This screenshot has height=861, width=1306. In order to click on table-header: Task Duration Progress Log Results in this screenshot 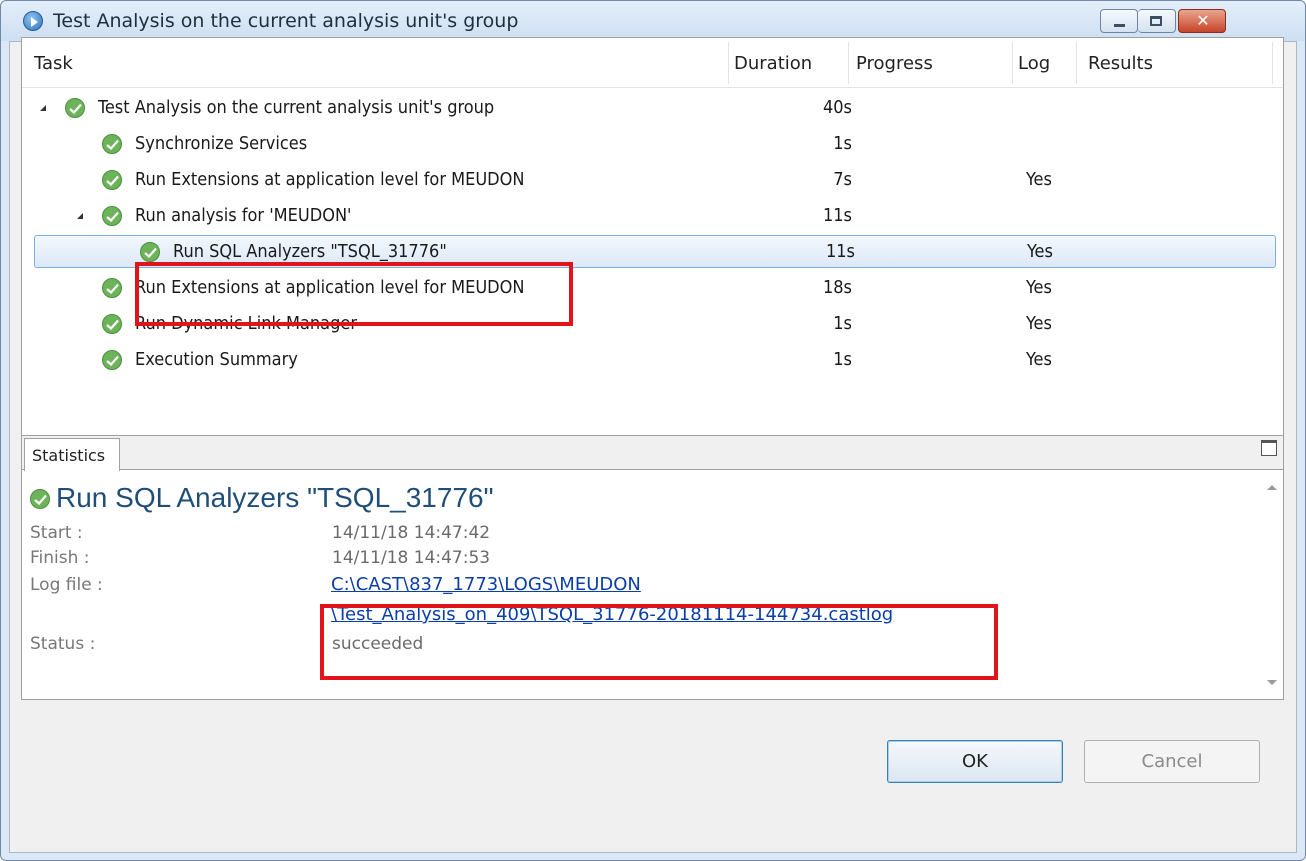, I will do `click(652, 63)`.